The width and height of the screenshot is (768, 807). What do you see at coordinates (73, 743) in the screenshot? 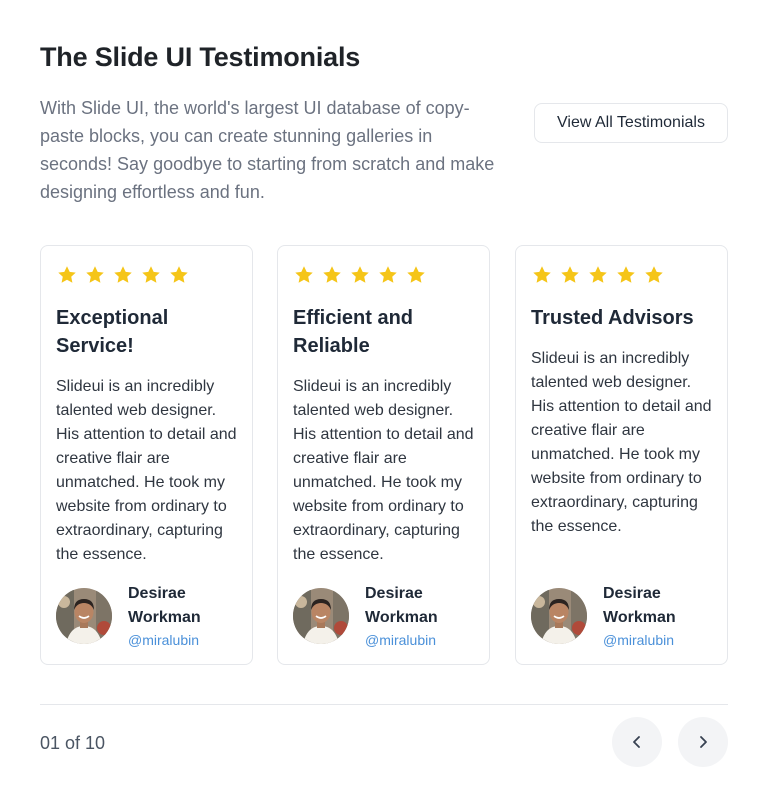
I see `page-counter: 01 of 10` at bounding box center [73, 743].